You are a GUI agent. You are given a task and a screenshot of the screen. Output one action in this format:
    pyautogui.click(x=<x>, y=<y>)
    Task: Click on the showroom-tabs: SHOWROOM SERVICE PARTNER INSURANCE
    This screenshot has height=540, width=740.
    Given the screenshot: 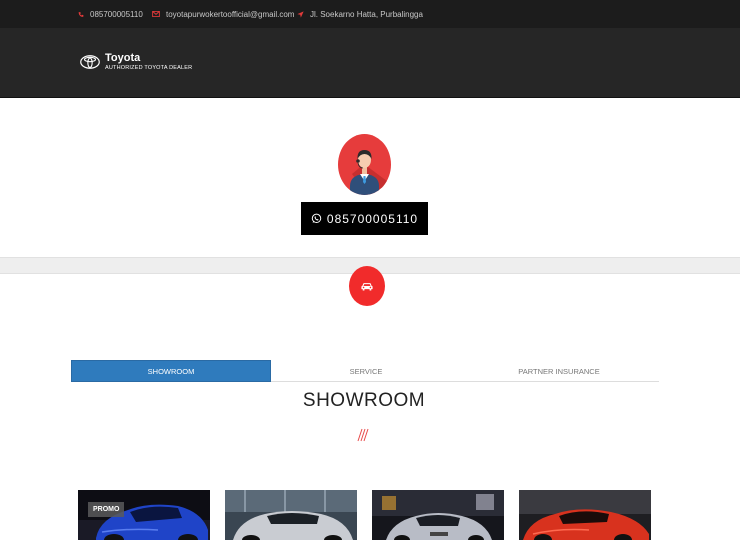 What is the action you would take?
    pyautogui.click(x=365, y=371)
    